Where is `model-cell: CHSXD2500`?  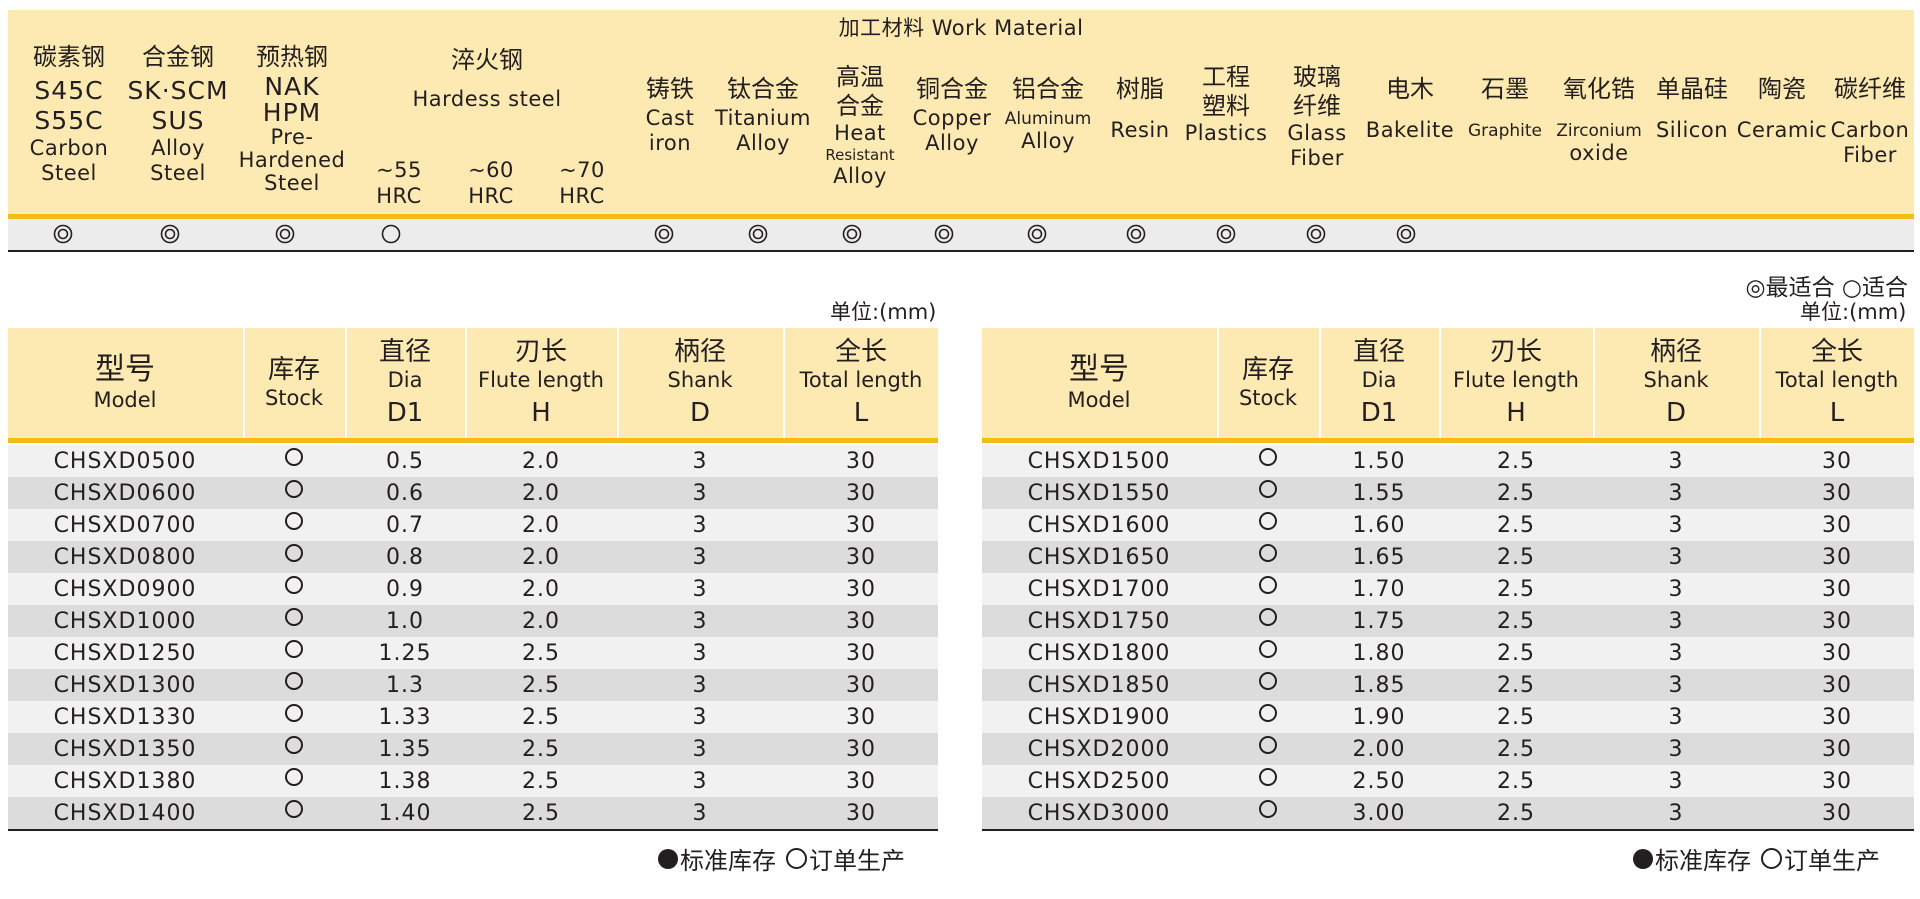
model-cell: CHSXD2500 is located at coordinates (1099, 781).